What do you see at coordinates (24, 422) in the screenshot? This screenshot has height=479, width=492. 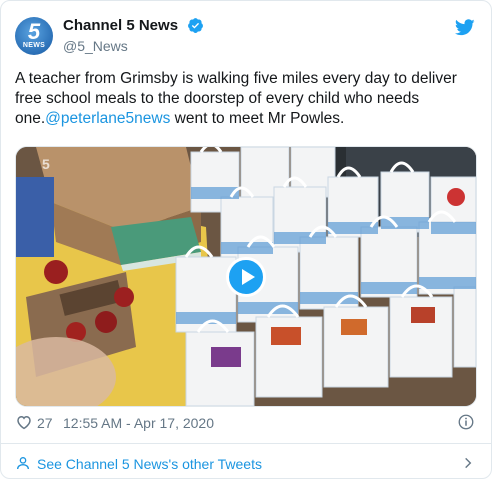 I see `heart-icon` at bounding box center [24, 422].